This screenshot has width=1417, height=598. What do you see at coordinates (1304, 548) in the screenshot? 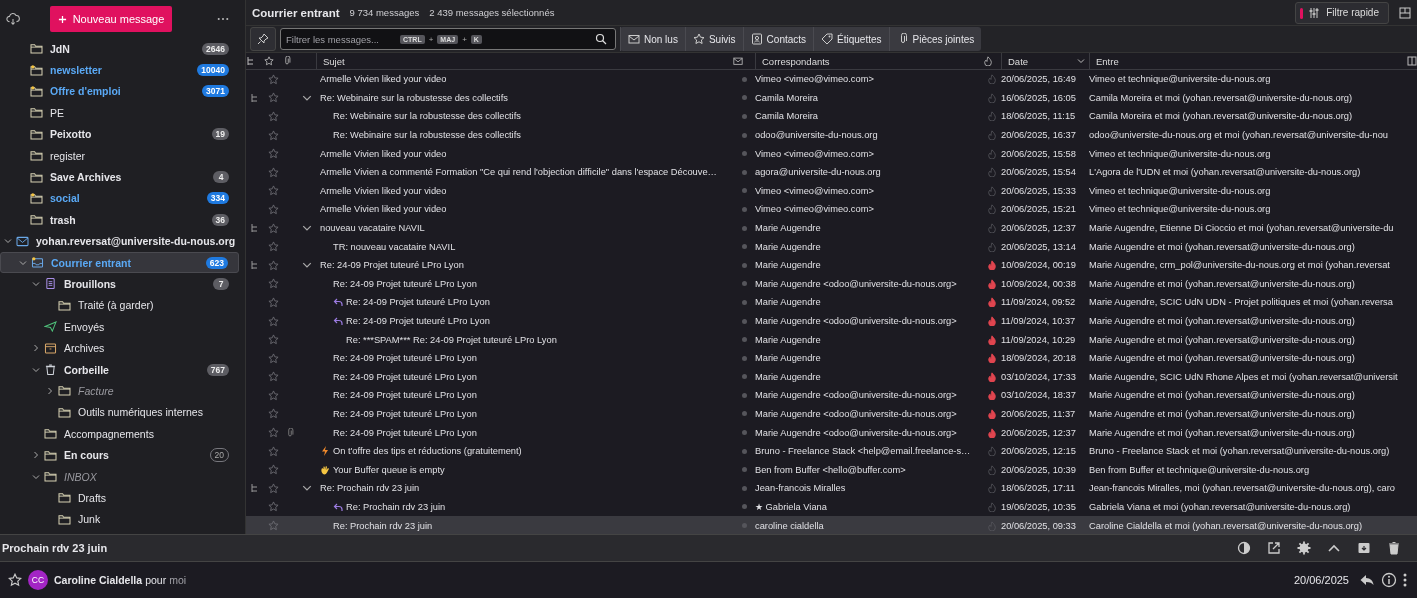
I see `settings-icon` at bounding box center [1304, 548].